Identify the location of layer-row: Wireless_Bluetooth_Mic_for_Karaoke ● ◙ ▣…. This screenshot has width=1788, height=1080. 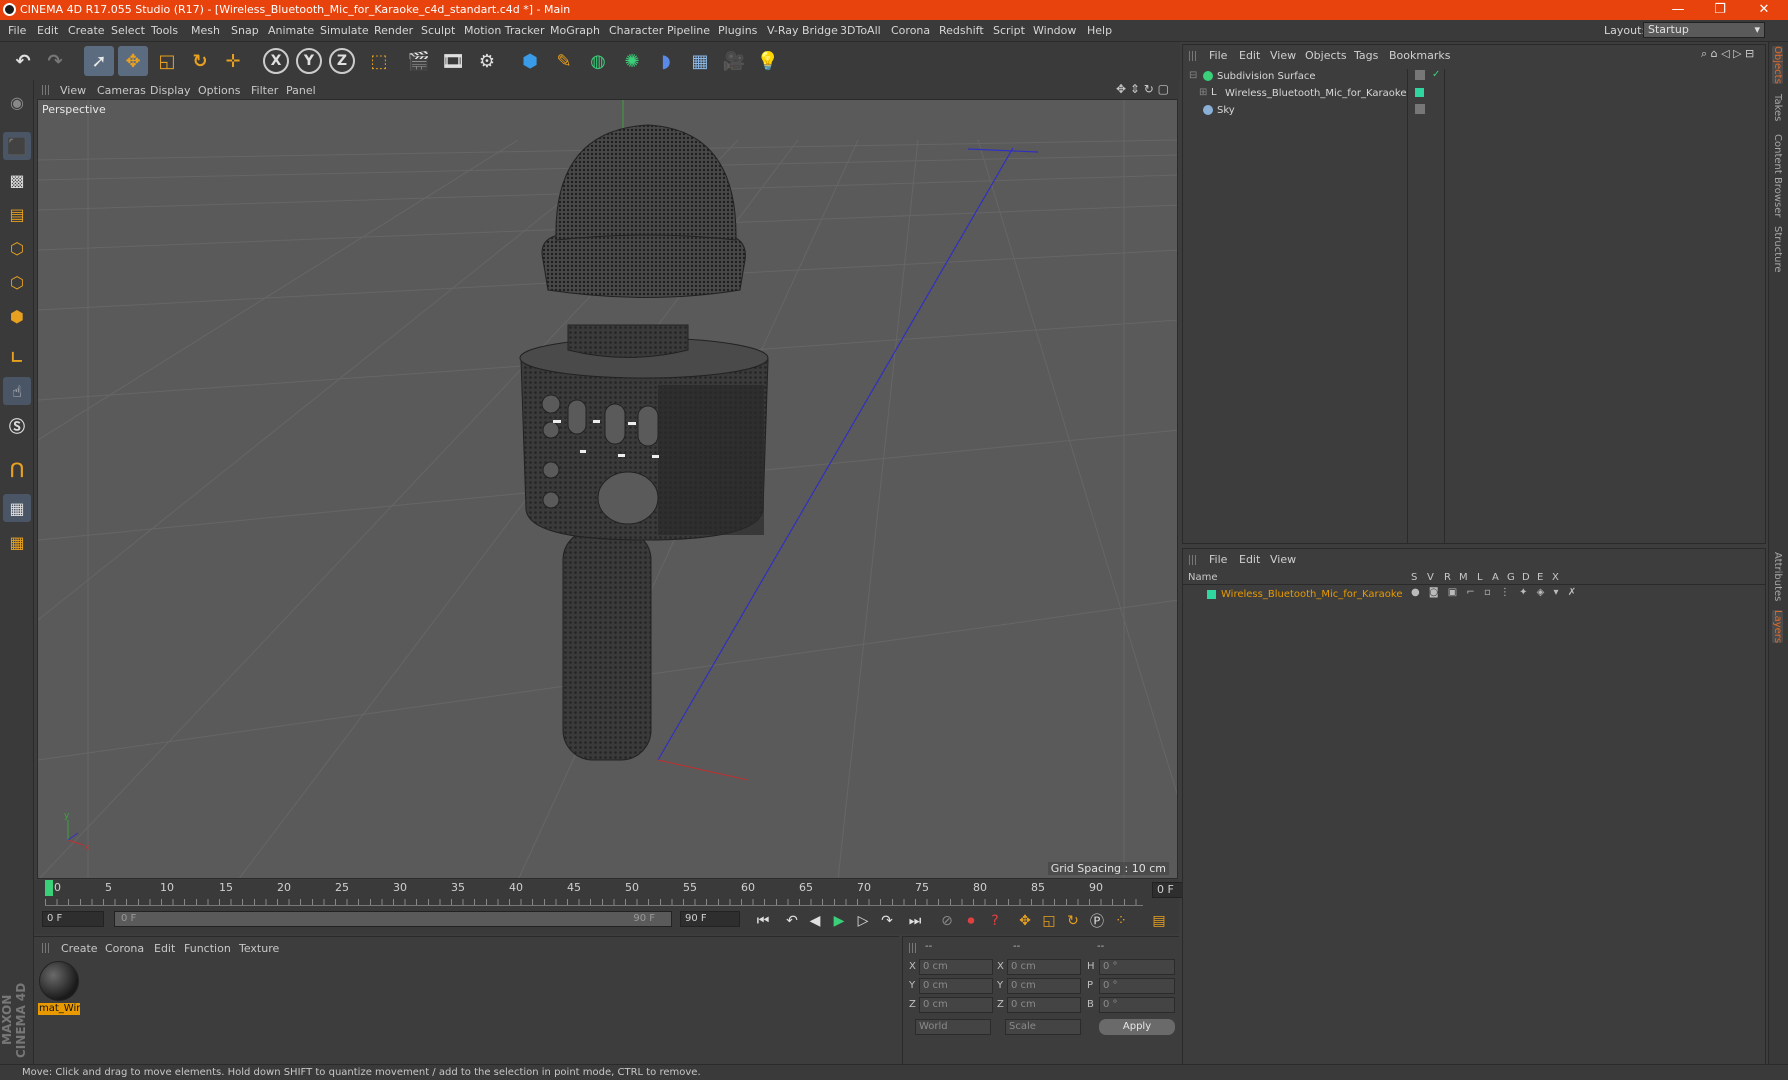
(1475, 595).